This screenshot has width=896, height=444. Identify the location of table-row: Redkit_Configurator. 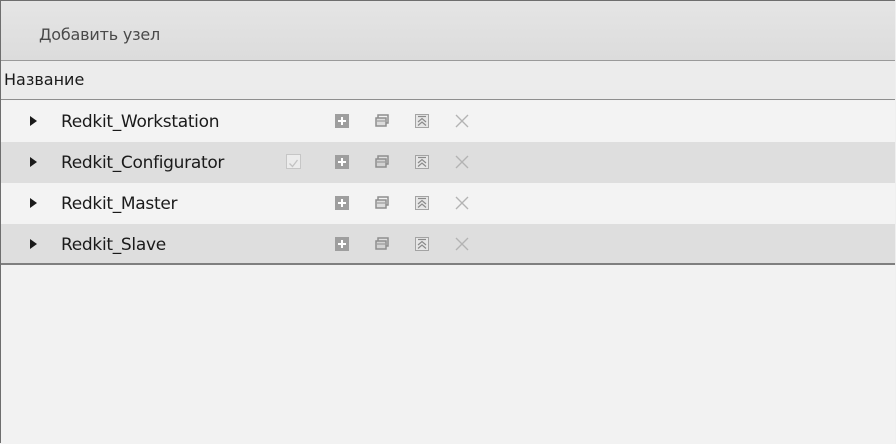
(448, 162).